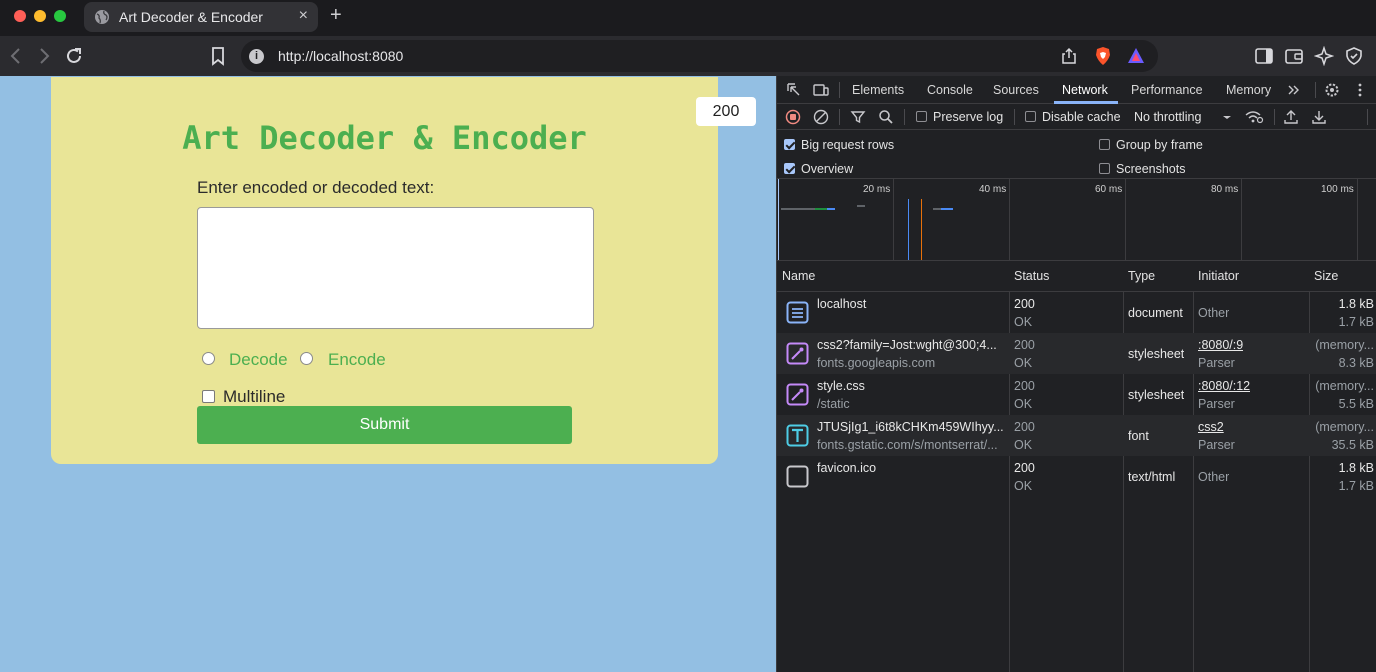  What do you see at coordinates (1136, 56) in the screenshot?
I see `brave-rewards-icon` at bounding box center [1136, 56].